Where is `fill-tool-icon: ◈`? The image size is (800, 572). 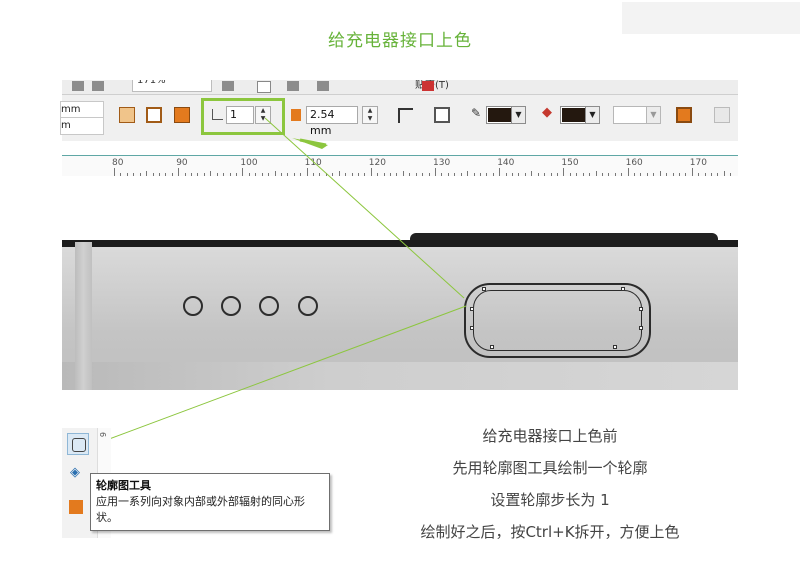
fill-tool-icon: ◈ is located at coordinates (75, 472).